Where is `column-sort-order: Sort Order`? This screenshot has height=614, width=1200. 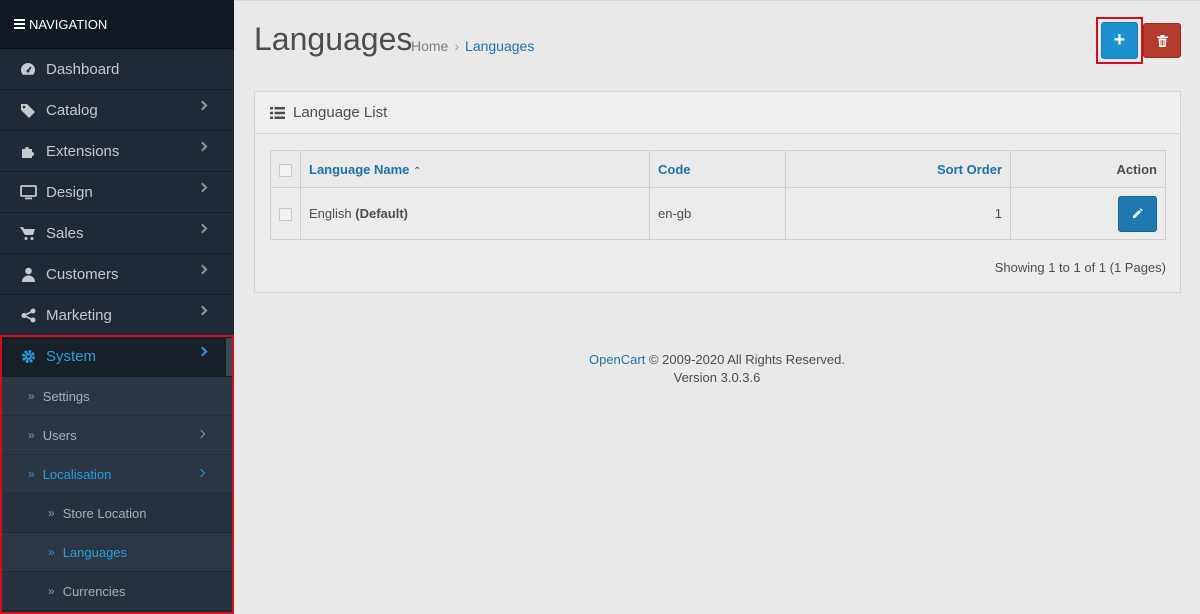
column-sort-order: Sort Order is located at coordinates (898, 169).